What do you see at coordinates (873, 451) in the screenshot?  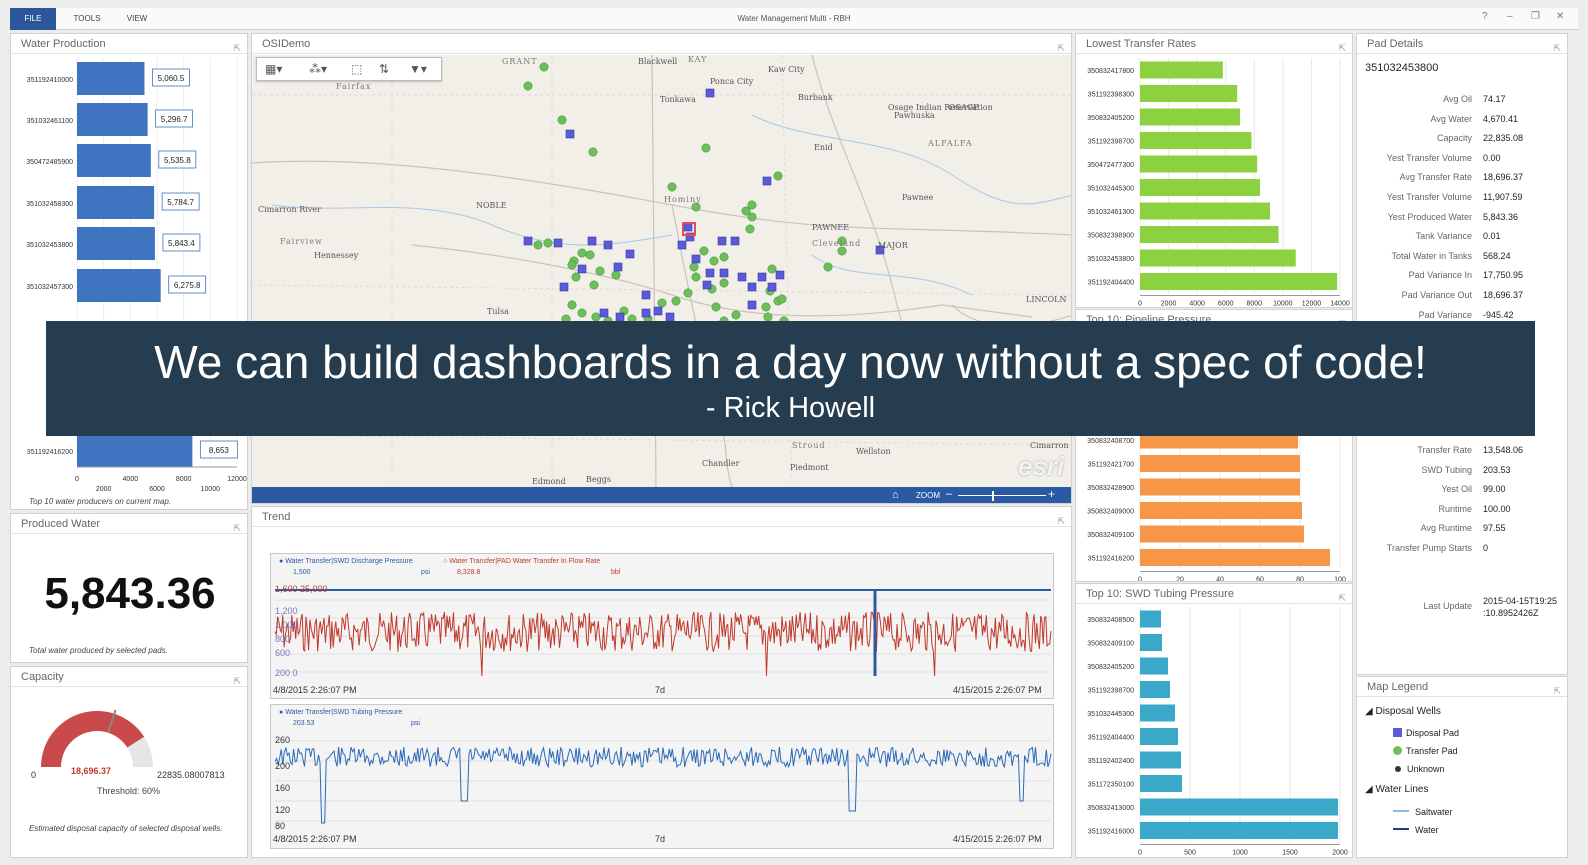 I see `map-place-label: Wellston` at bounding box center [873, 451].